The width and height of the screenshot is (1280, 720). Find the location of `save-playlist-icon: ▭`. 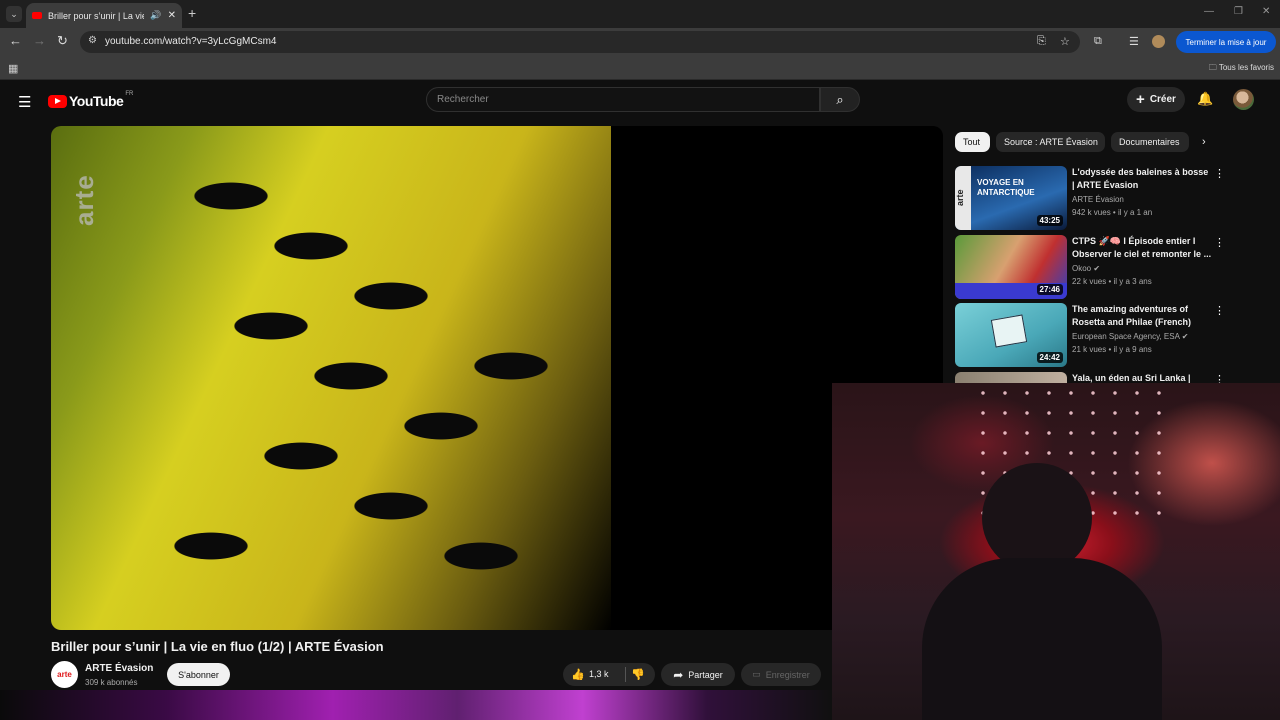

save-playlist-icon: ▭ is located at coordinates (756, 674).